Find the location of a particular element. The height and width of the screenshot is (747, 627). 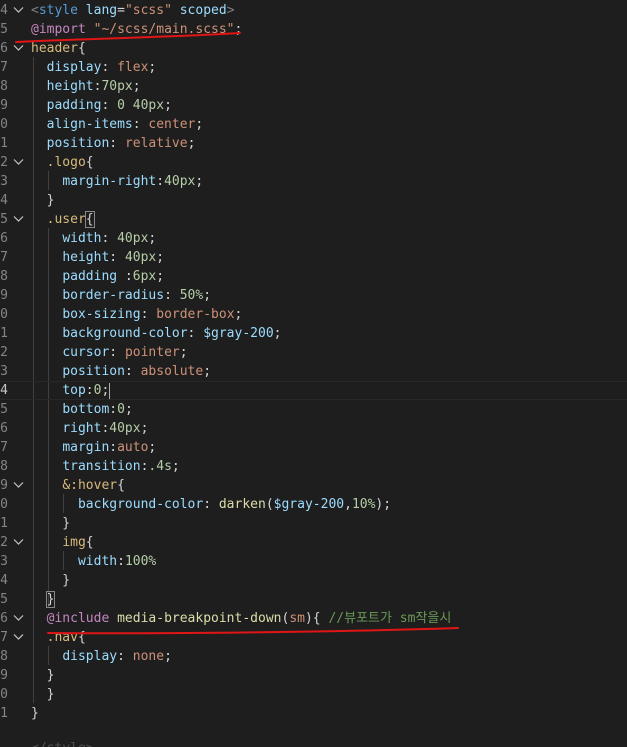

line-number: 6 is located at coordinates (4, 618).